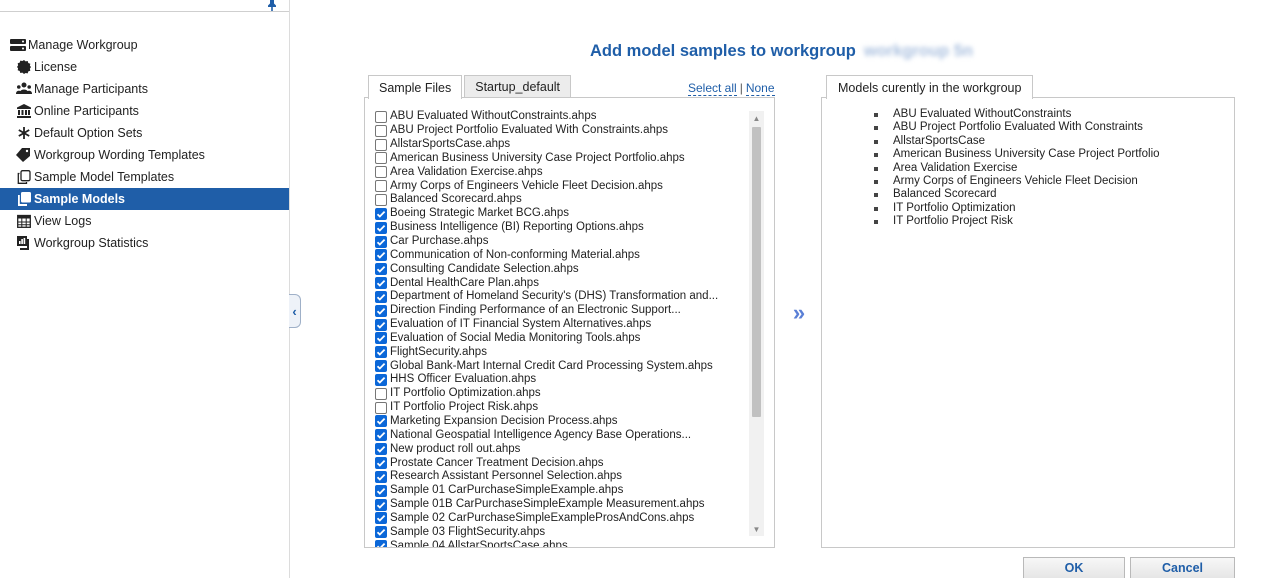 The width and height of the screenshot is (1277, 578). I want to click on scroll-down-arrow-icon: ▼, so click(756, 529).